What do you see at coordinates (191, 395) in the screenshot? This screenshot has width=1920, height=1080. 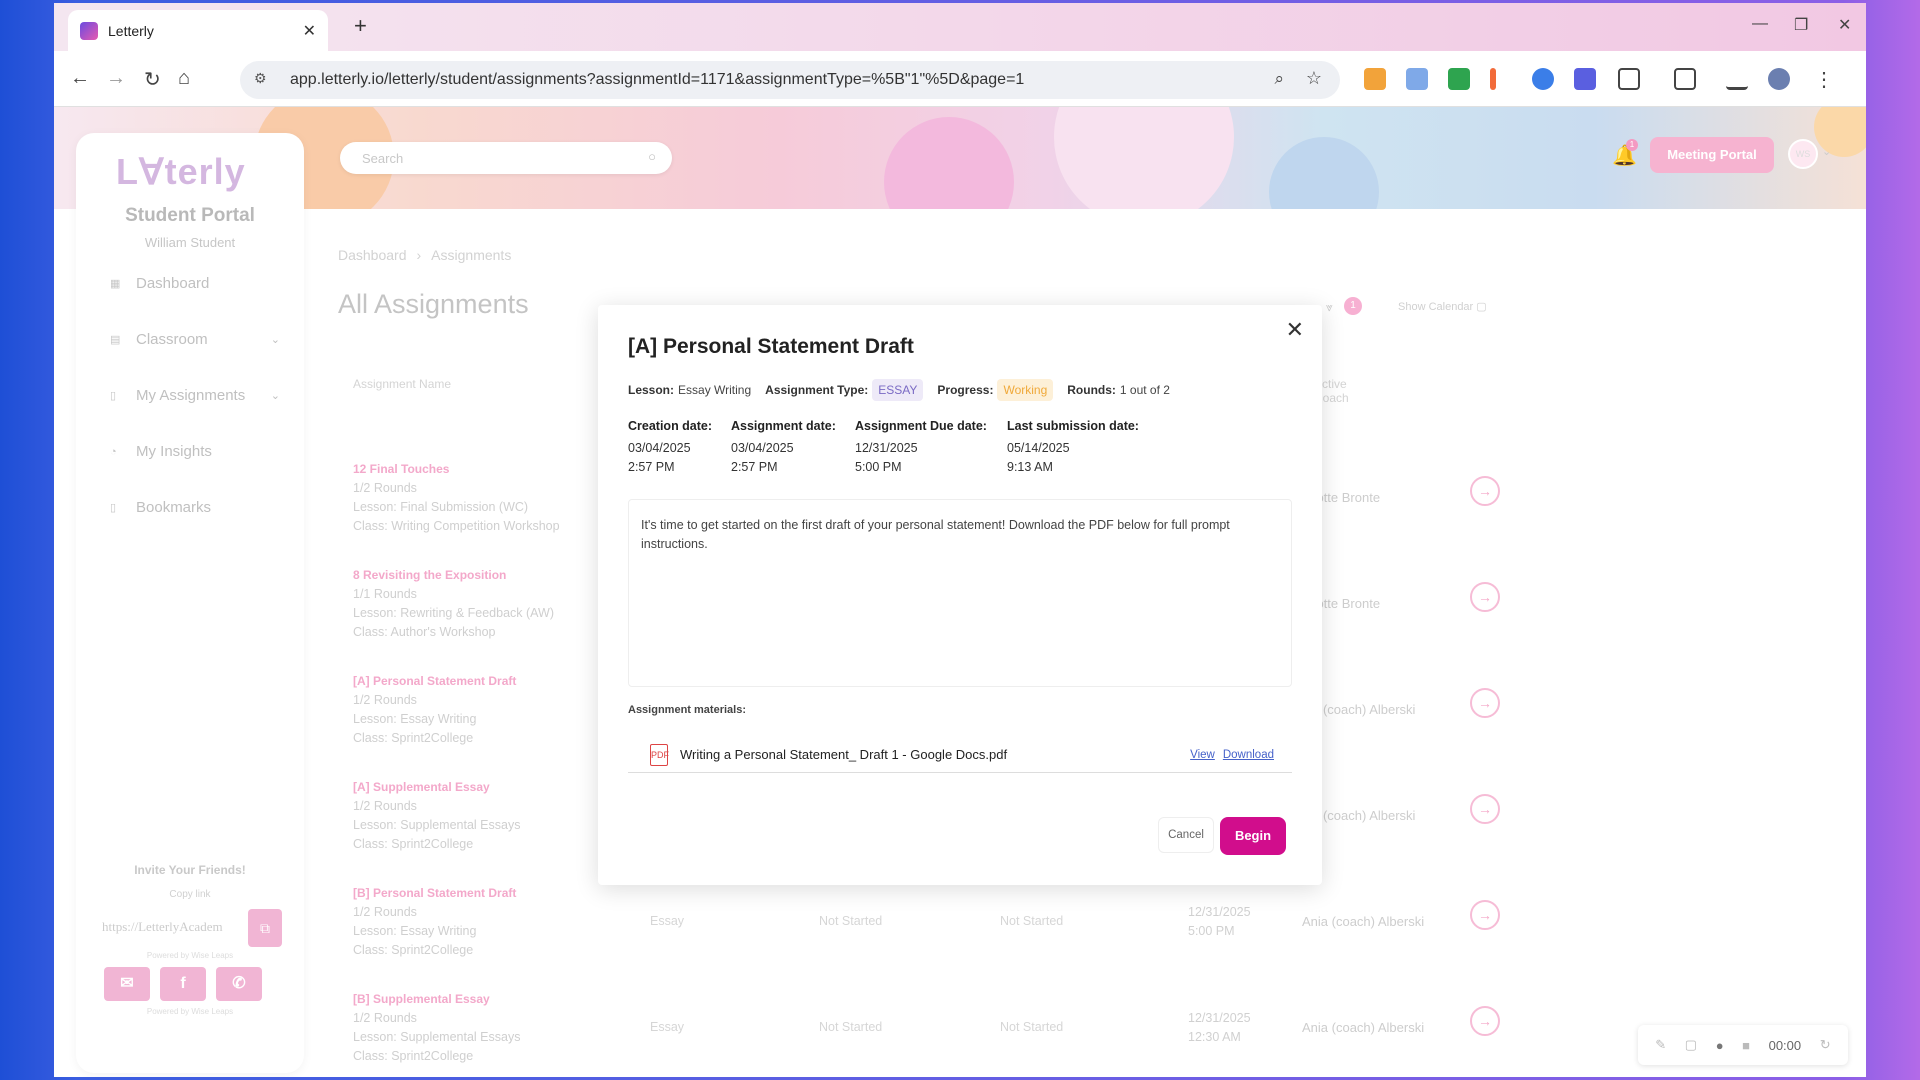 I see `sidebar-item-label: My Assignments` at bounding box center [191, 395].